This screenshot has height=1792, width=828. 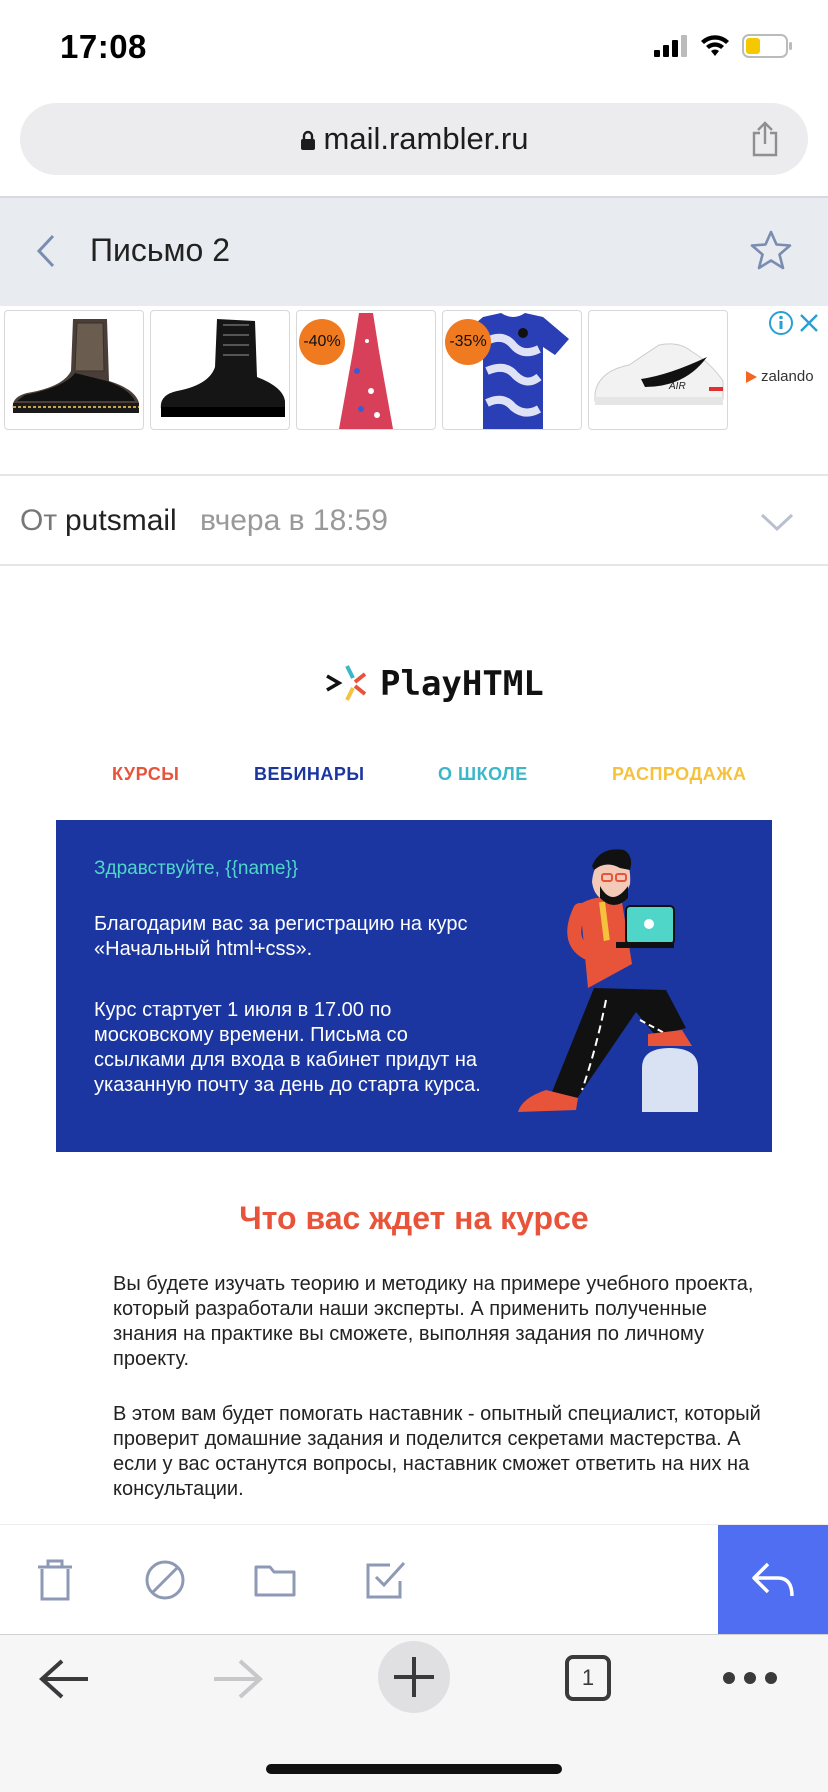 I want to click on back-arrow-icon, so click(x=64, y=1679).